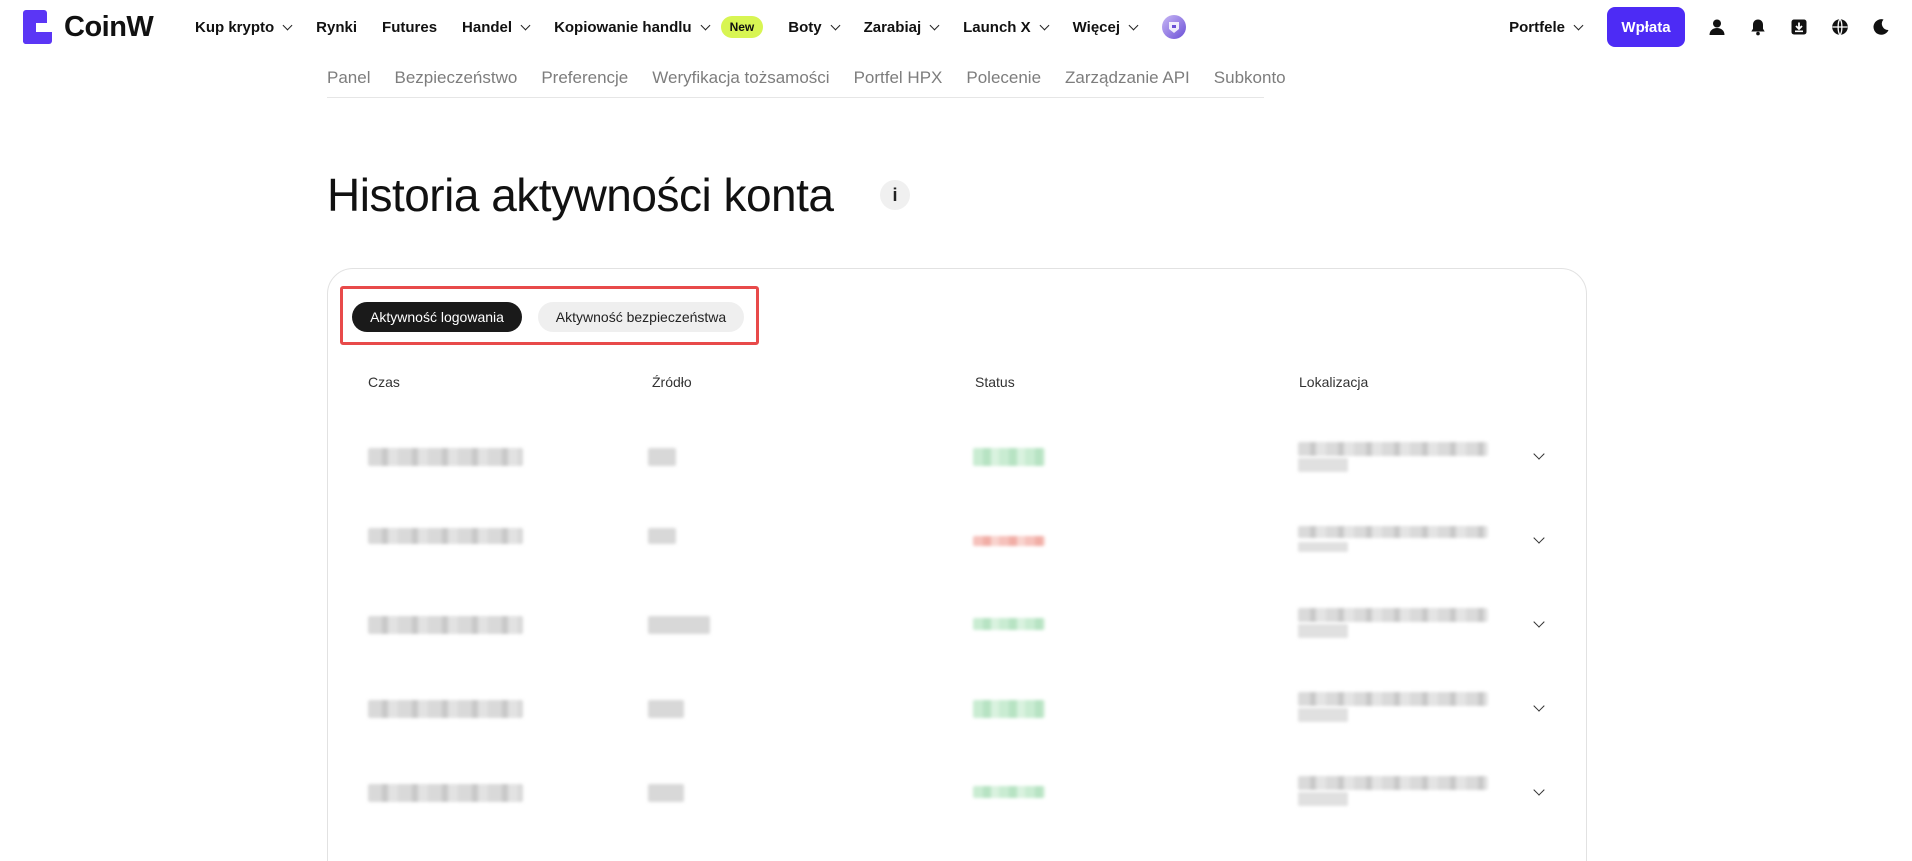 The image size is (1912, 861). I want to click on download-icon, so click(1799, 27).